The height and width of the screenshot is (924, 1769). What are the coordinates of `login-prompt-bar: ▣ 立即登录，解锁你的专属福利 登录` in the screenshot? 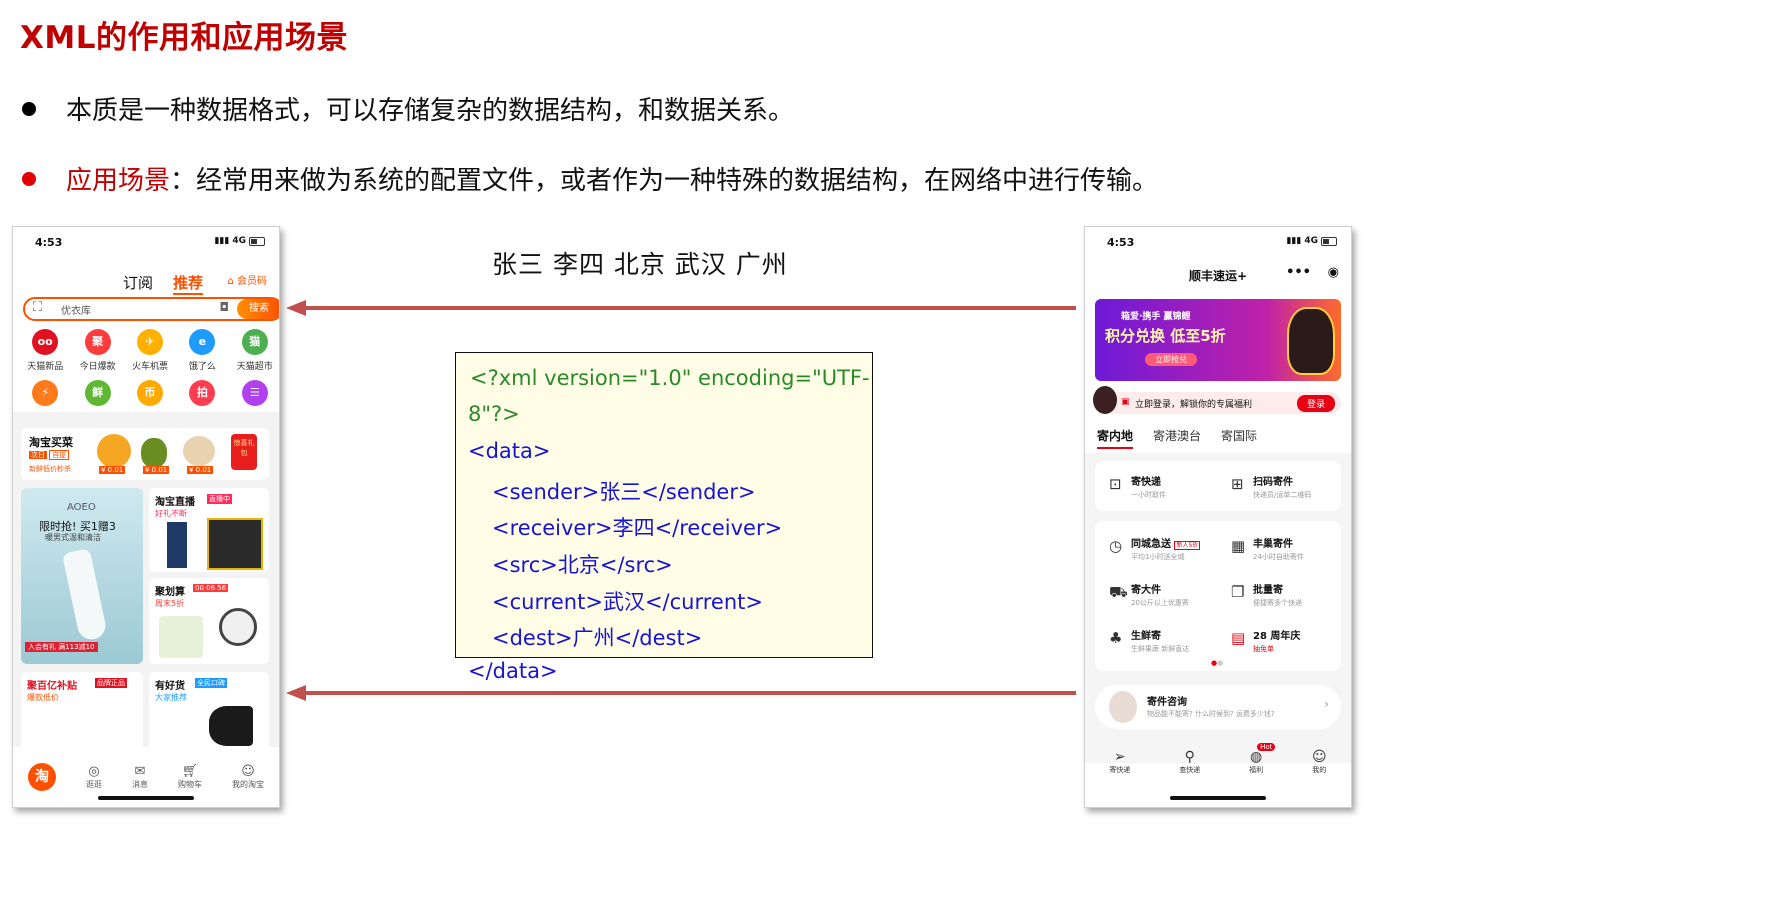 It's located at (1217, 400).